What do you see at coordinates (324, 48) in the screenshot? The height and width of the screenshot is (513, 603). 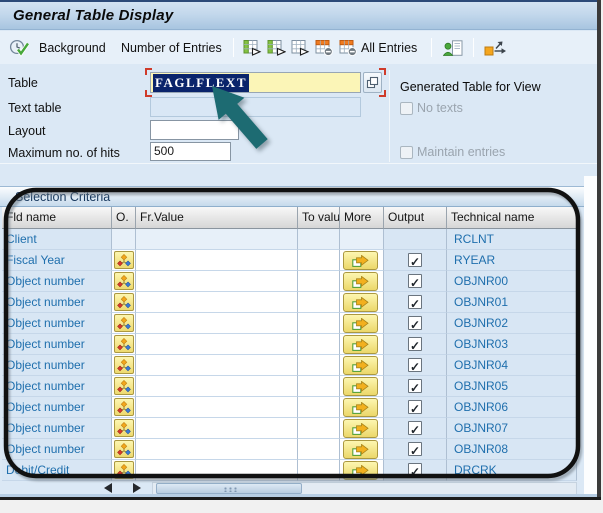 I see `limited-entries-button` at bounding box center [324, 48].